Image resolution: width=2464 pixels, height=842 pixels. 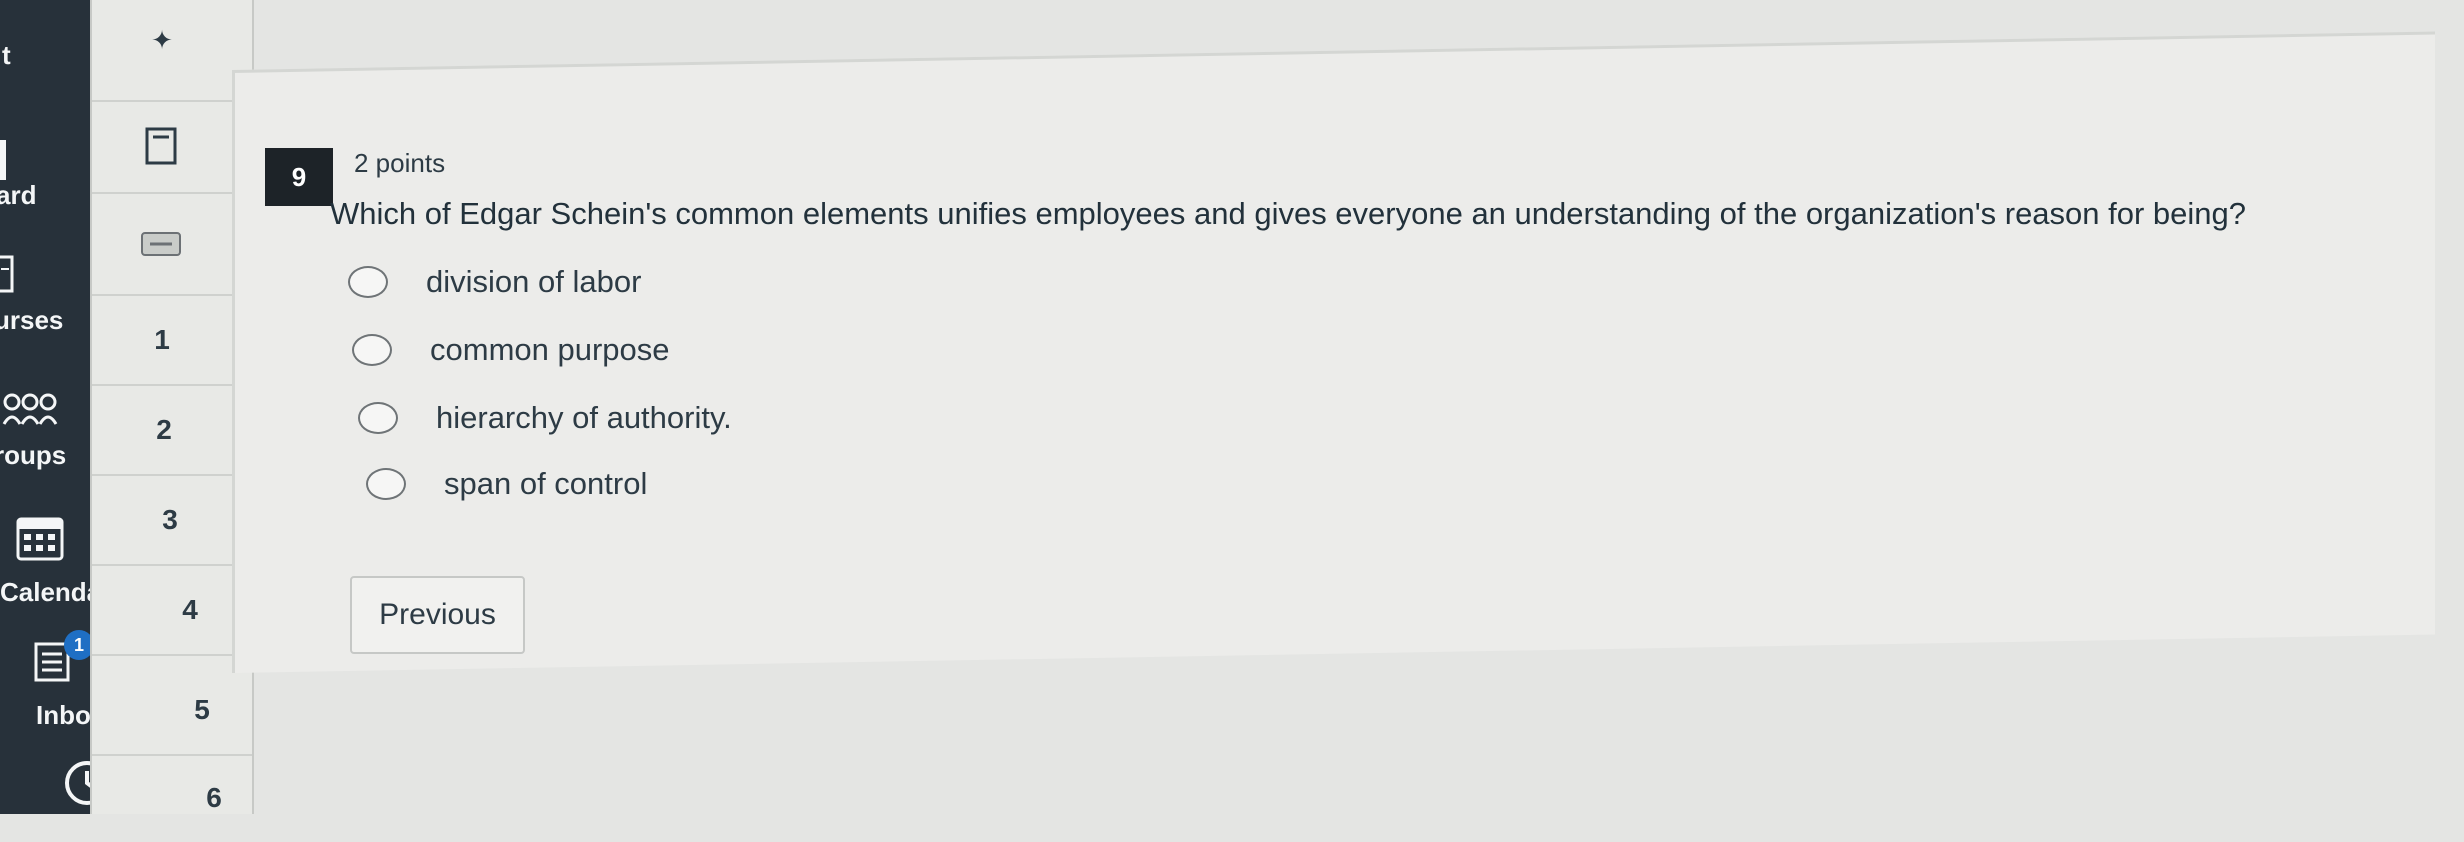 What do you see at coordinates (550, 349) in the screenshot?
I see `answer-option-label: common purpose` at bounding box center [550, 349].